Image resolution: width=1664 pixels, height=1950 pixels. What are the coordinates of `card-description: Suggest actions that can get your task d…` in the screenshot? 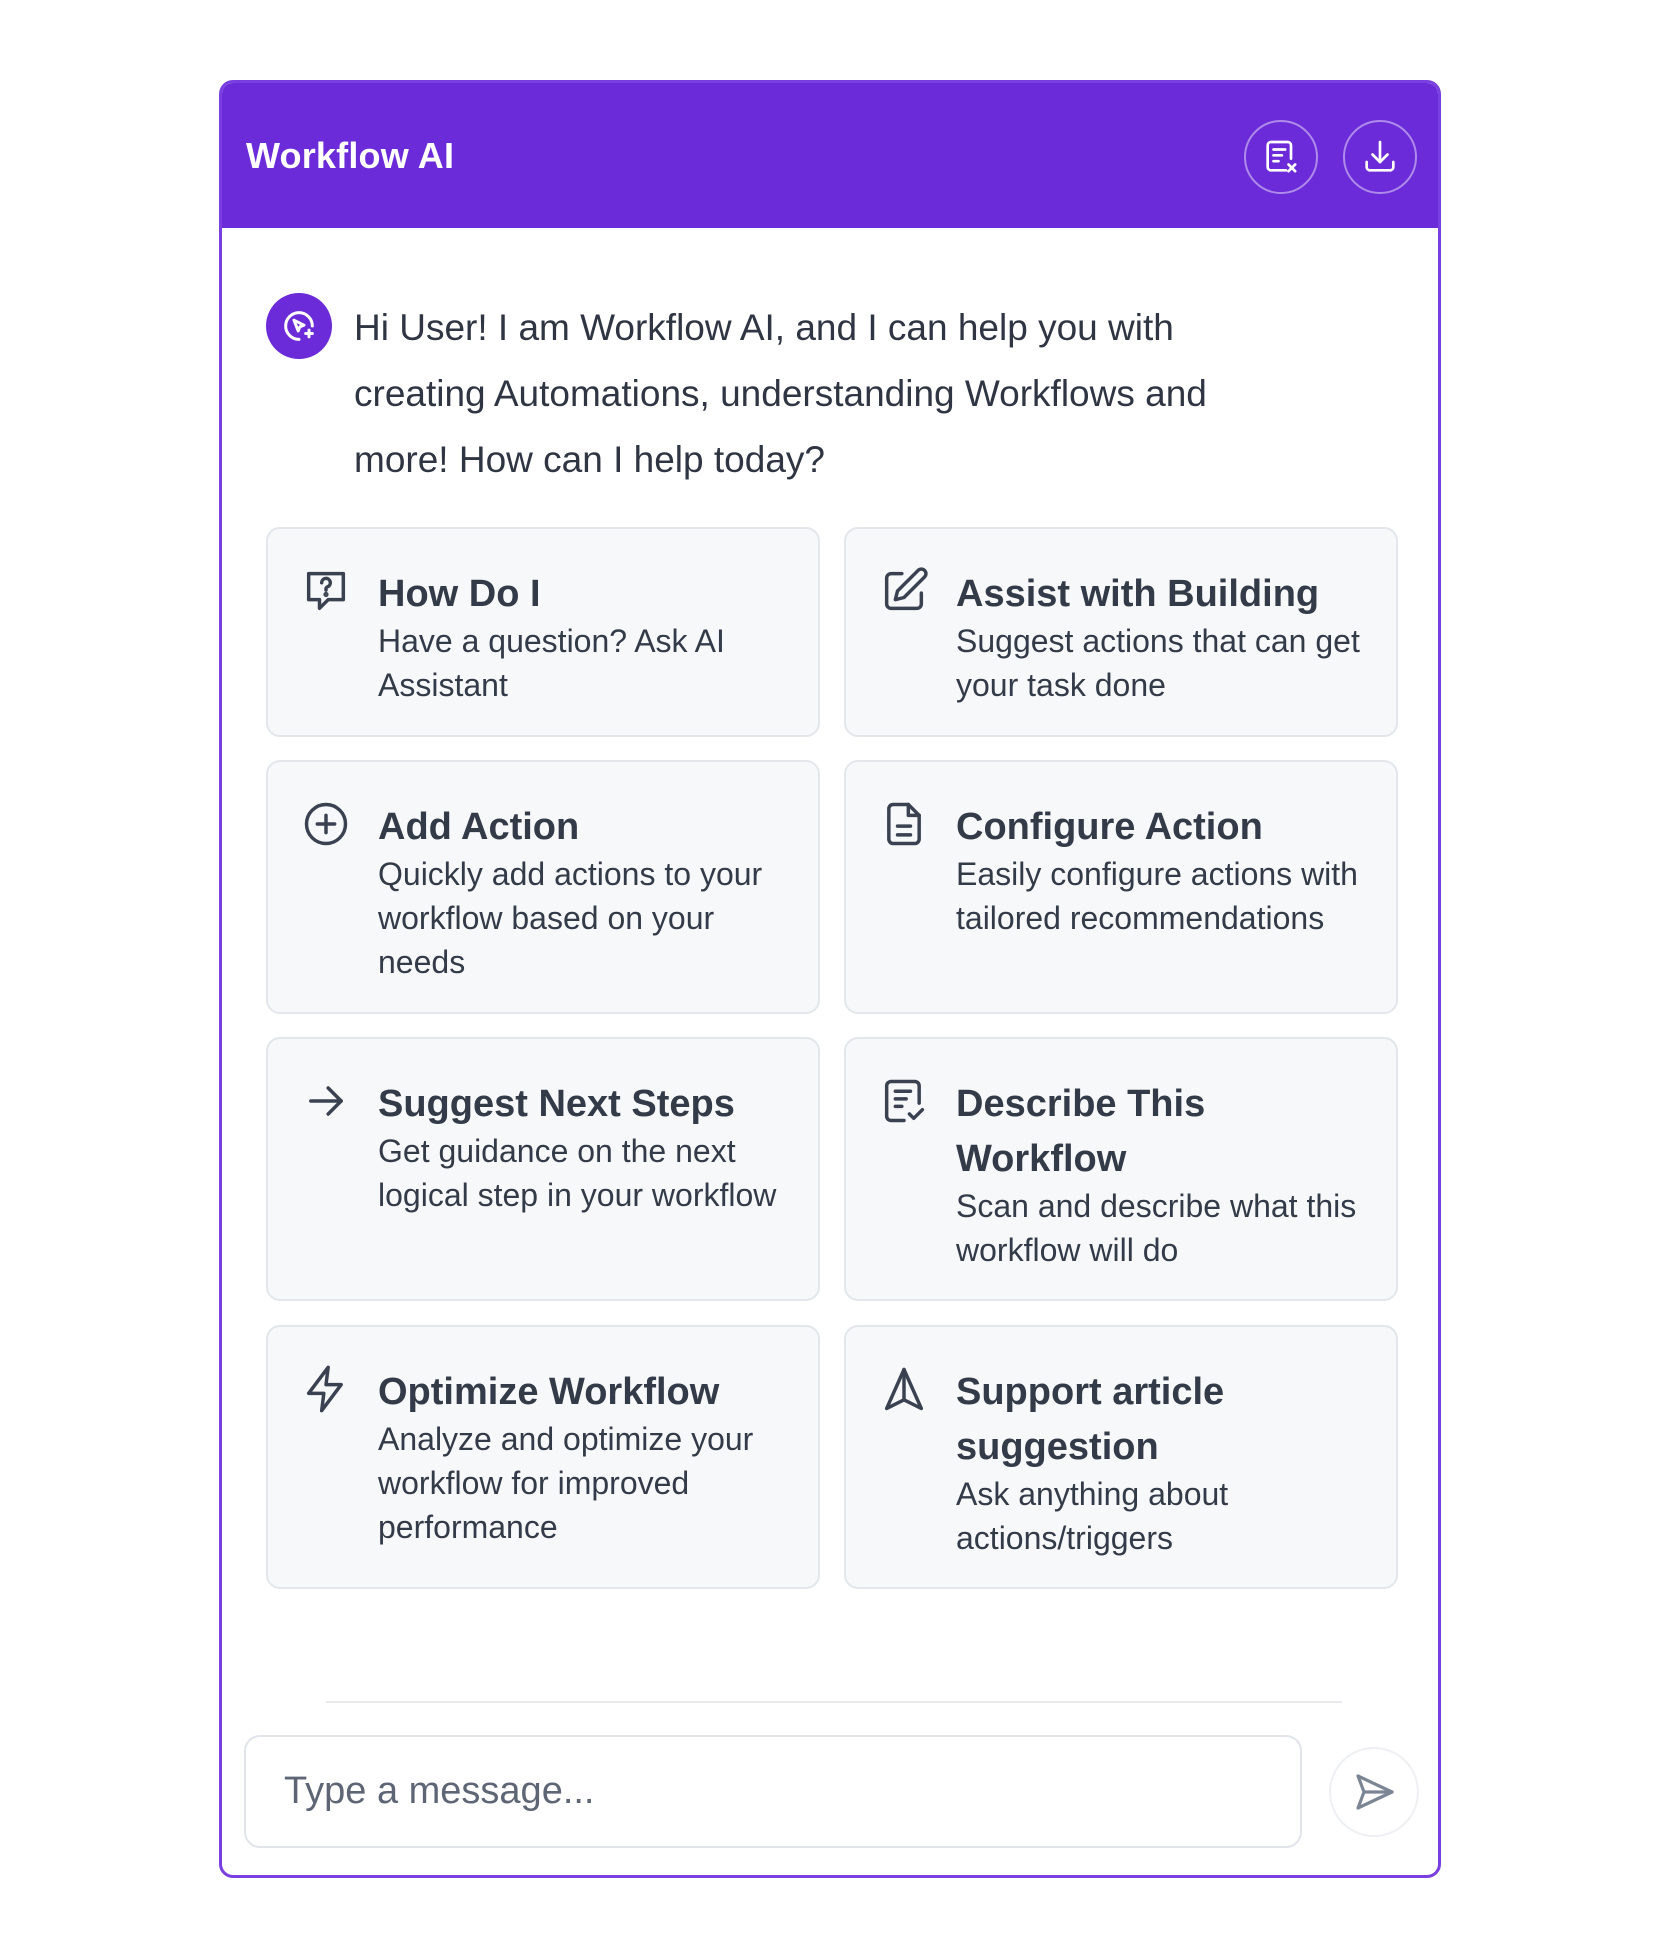 It's located at (1158, 663).